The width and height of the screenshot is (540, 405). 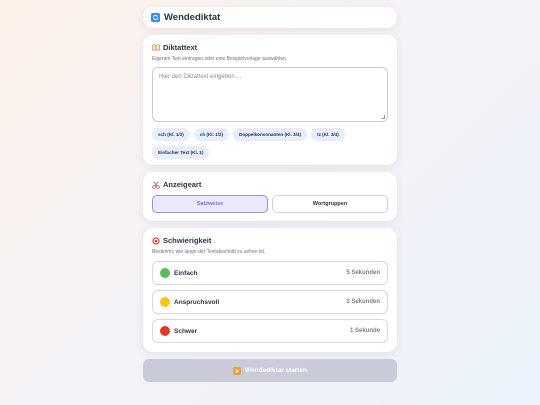 I want to click on start-button-label: Wendediktat starten, so click(x=275, y=370).